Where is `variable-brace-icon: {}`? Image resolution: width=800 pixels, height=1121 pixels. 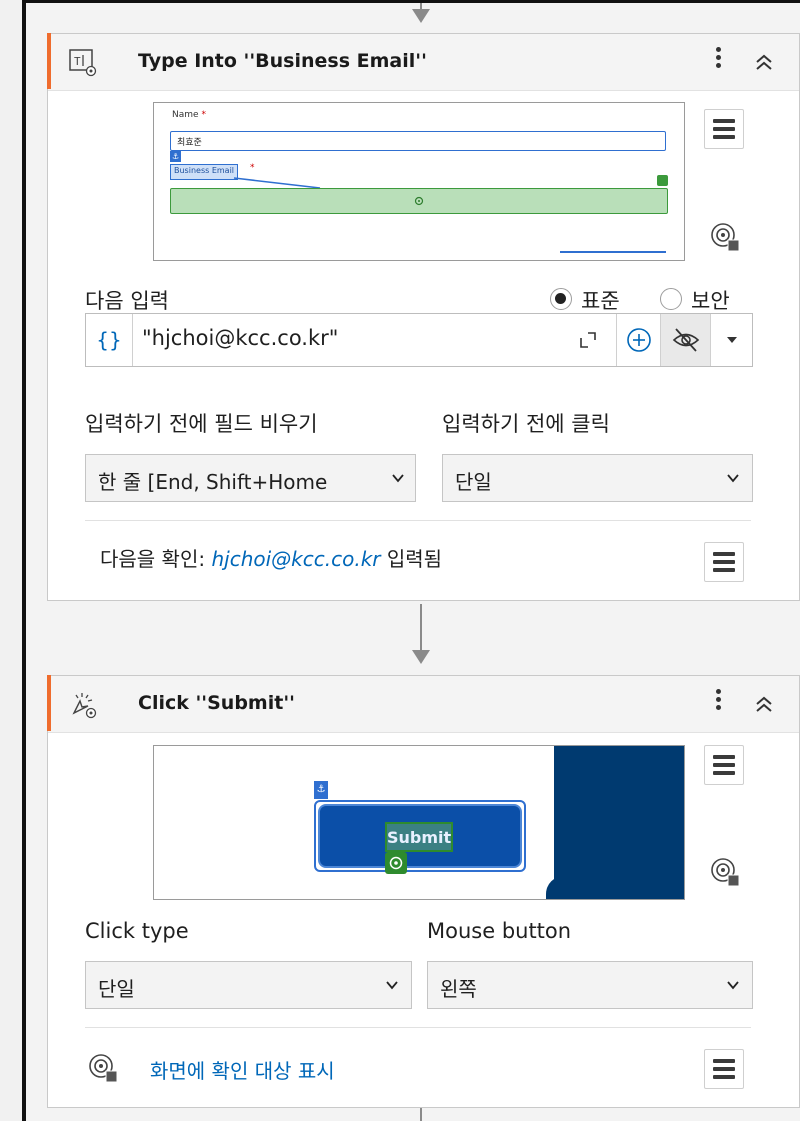 variable-brace-icon: {} is located at coordinates (109, 340).